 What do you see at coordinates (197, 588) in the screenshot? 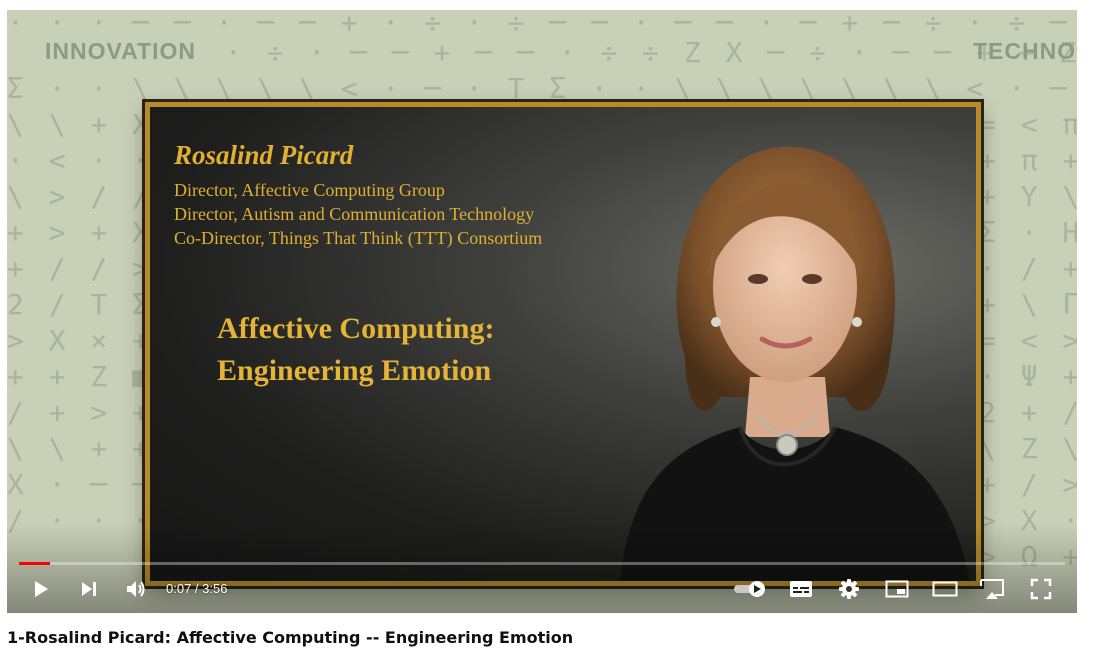
I see `time-display: 0:07 / 3:56` at bounding box center [197, 588].